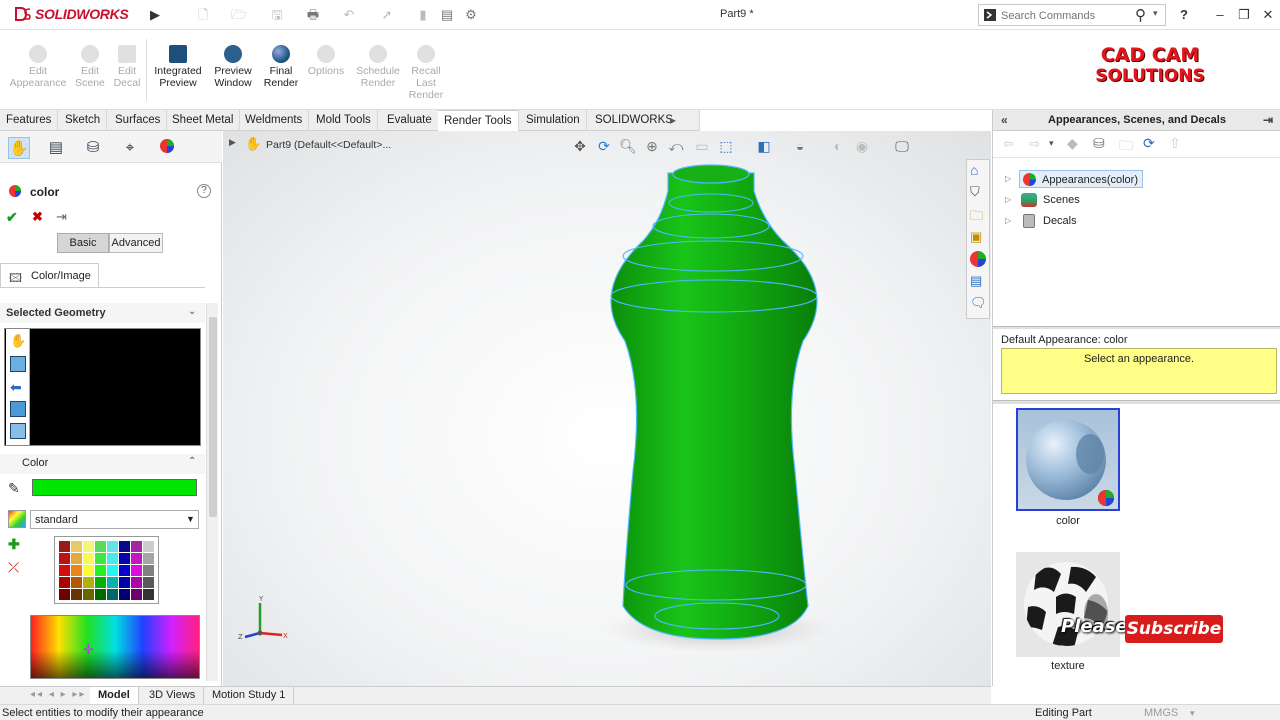 This screenshot has width=1280, height=720. I want to click on tab-3d-views: 3D Views, so click(173, 695).